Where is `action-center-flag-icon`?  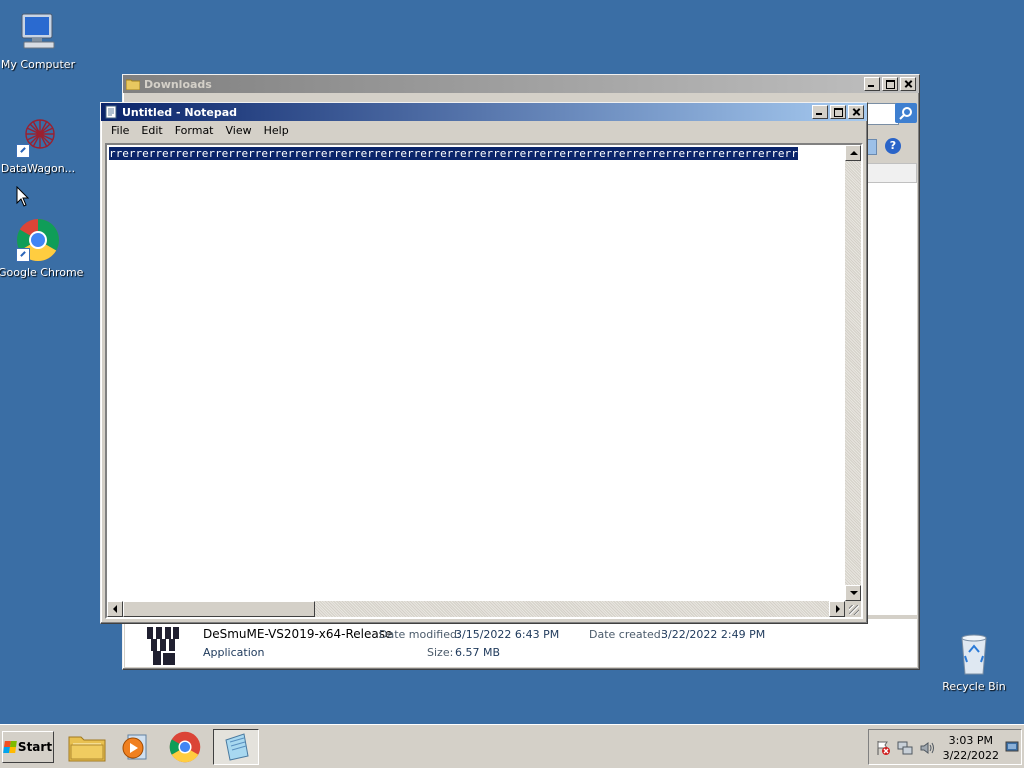
action-center-flag-icon is located at coordinates (883, 748).